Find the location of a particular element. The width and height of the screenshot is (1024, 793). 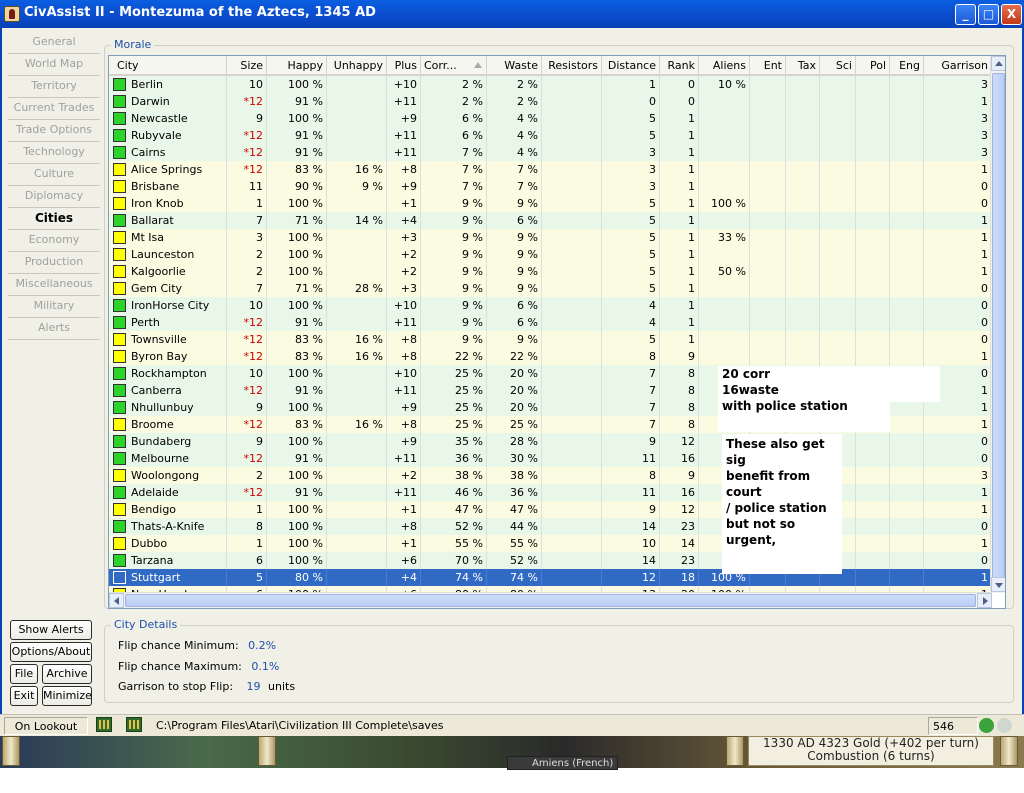

column-header-size: Size is located at coordinates (247, 66).